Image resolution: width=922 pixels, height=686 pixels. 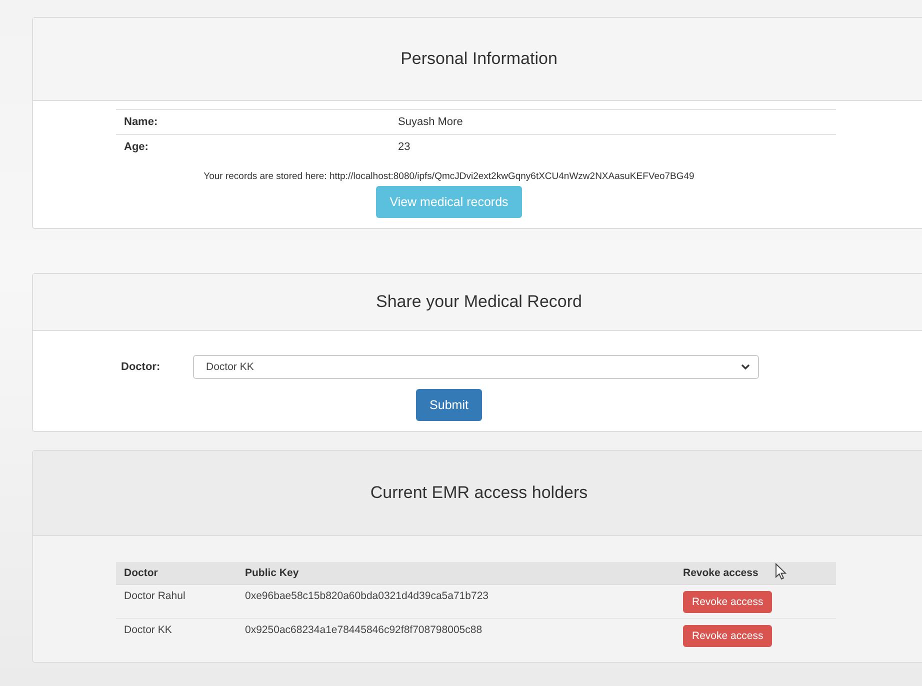 What do you see at coordinates (479, 59) in the screenshot?
I see `panel-title: Personal Information` at bounding box center [479, 59].